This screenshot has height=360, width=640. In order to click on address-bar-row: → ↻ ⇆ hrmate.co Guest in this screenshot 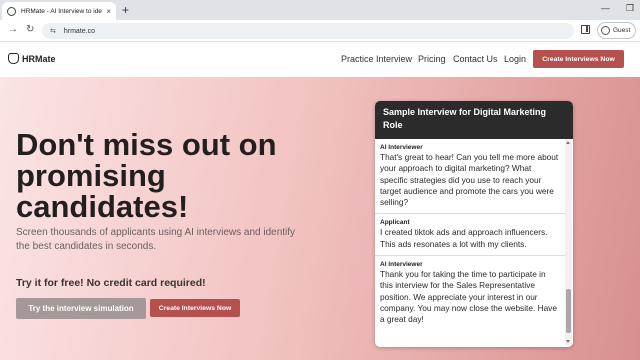, I will do `click(320, 31)`.